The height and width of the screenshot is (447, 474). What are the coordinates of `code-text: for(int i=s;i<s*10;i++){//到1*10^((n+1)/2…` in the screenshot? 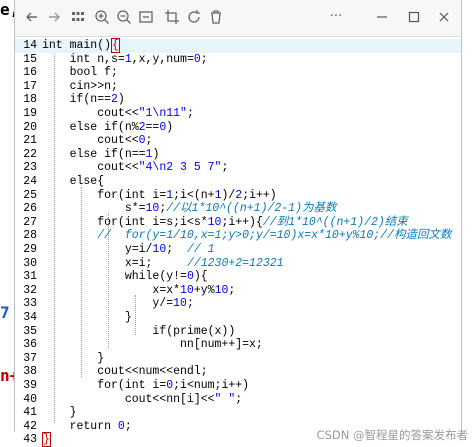 It's located at (225, 222).